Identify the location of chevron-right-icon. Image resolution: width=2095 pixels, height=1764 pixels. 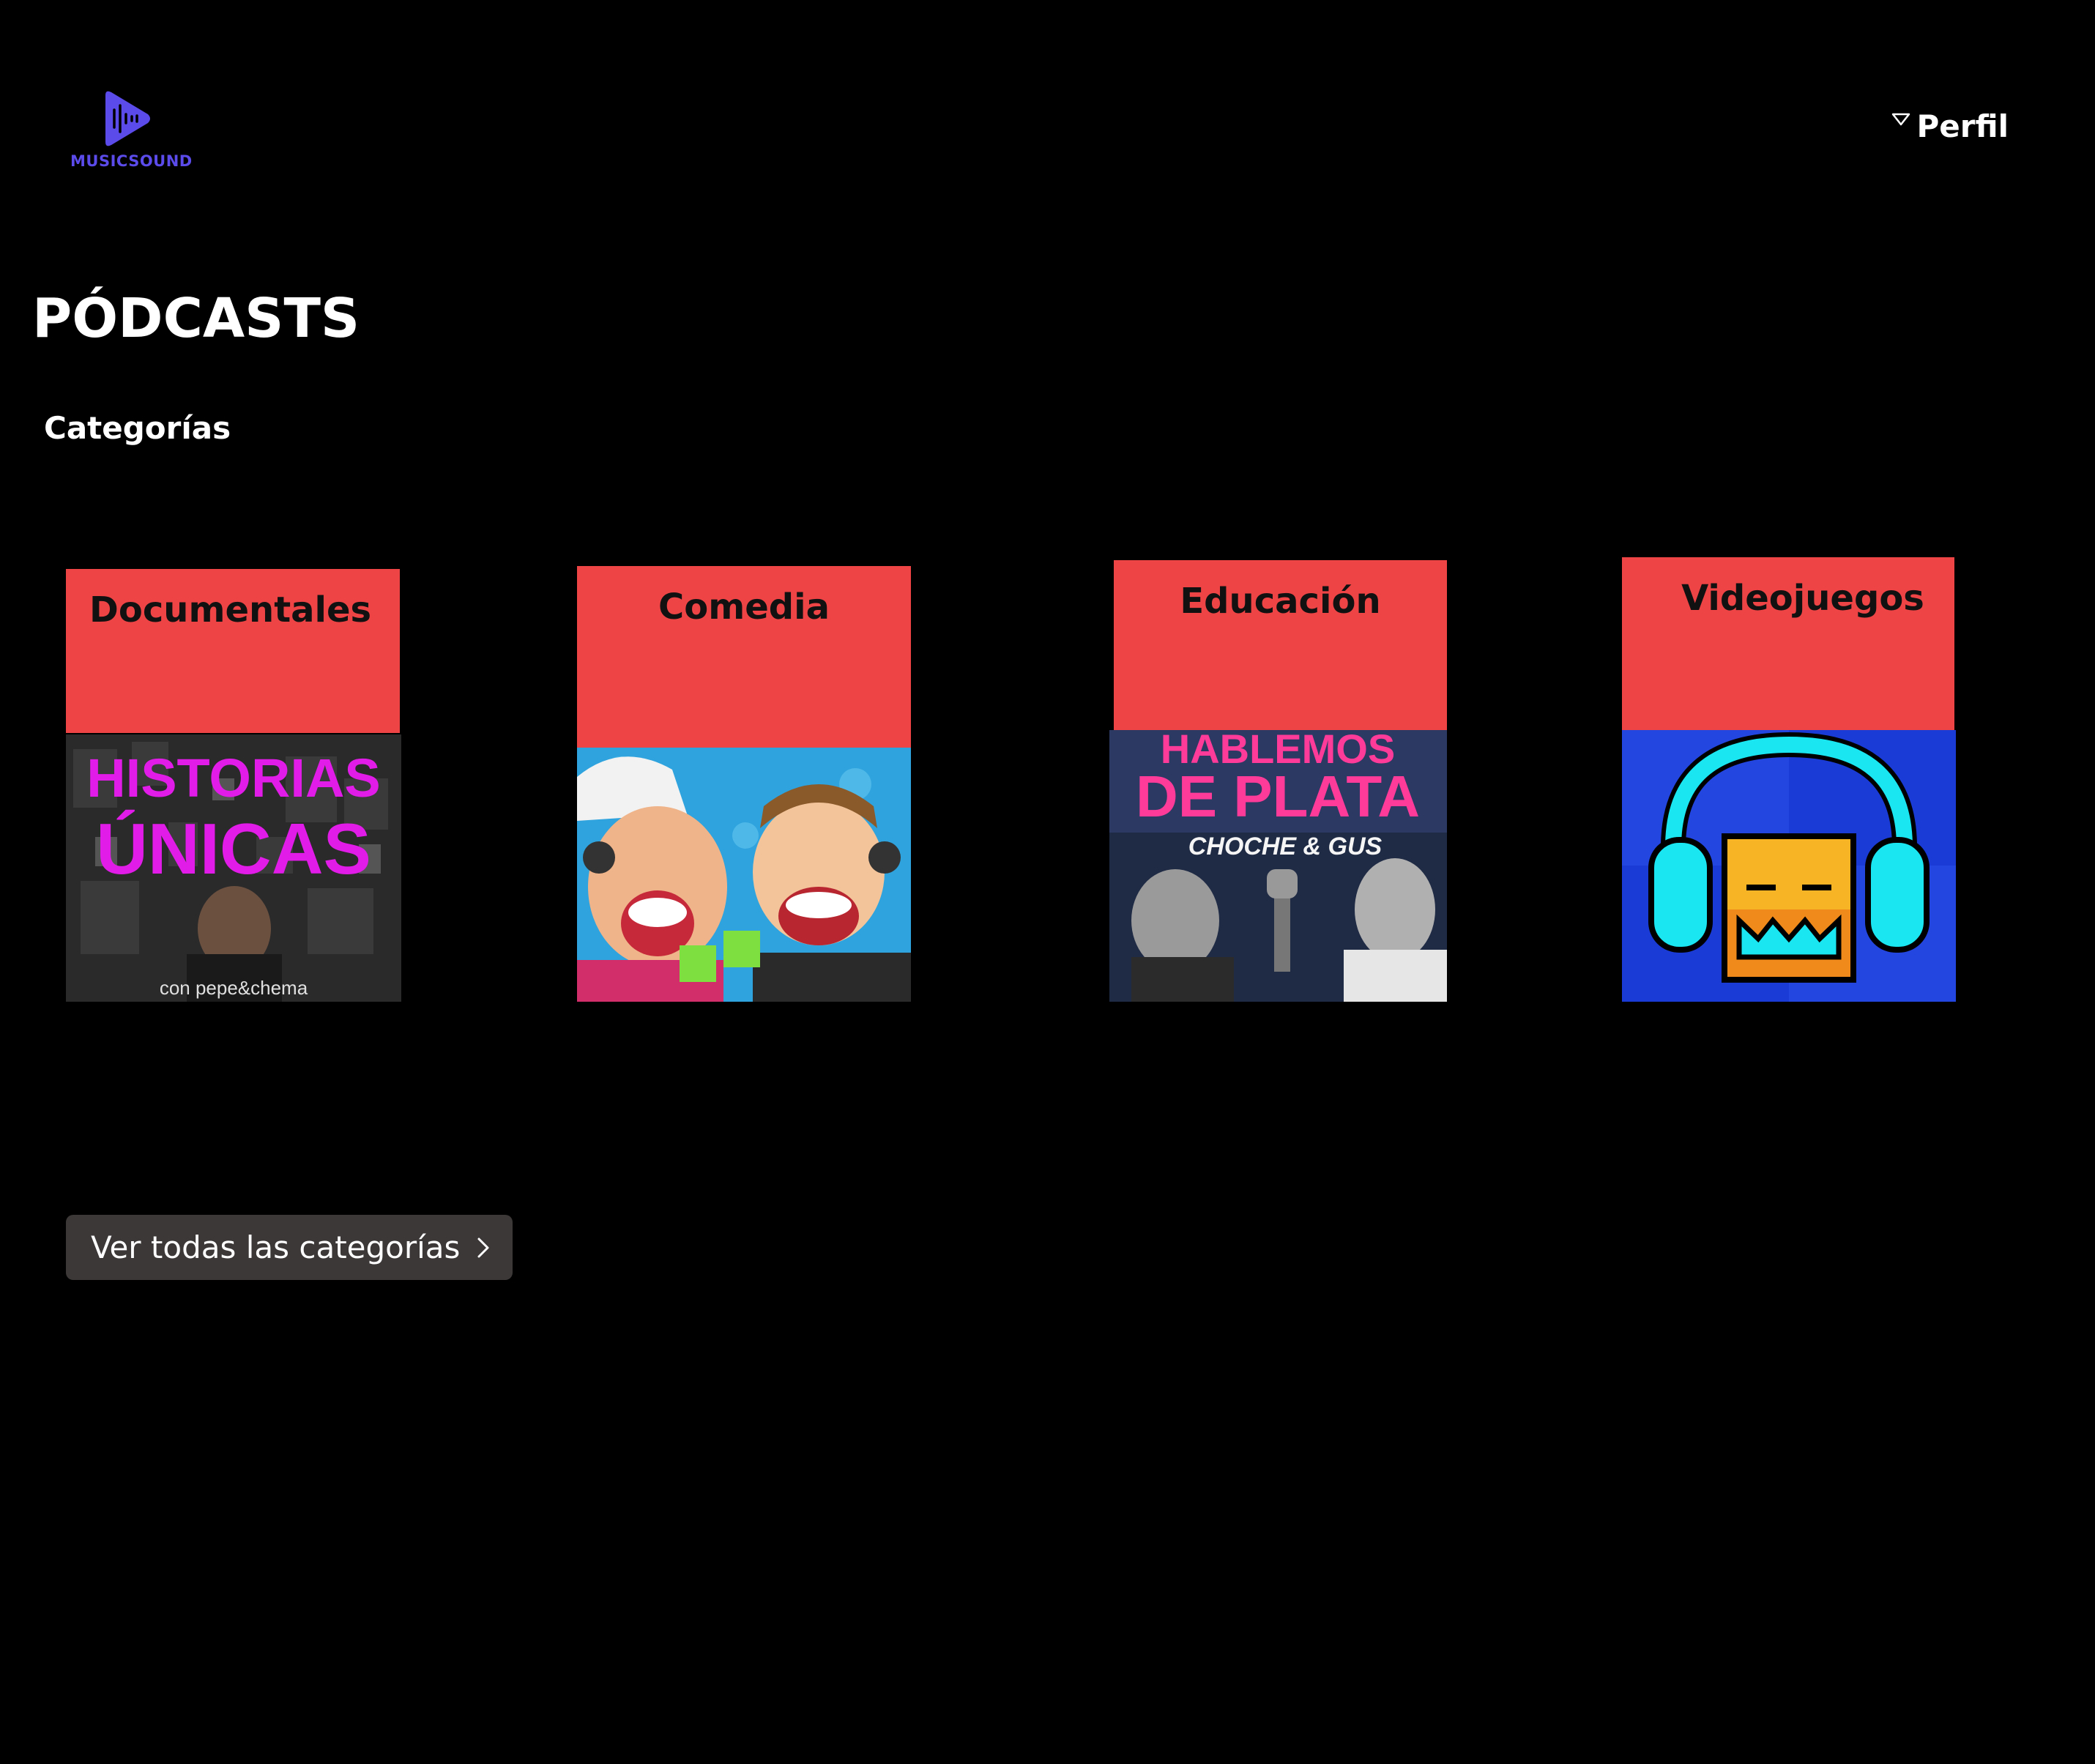
(483, 1247).